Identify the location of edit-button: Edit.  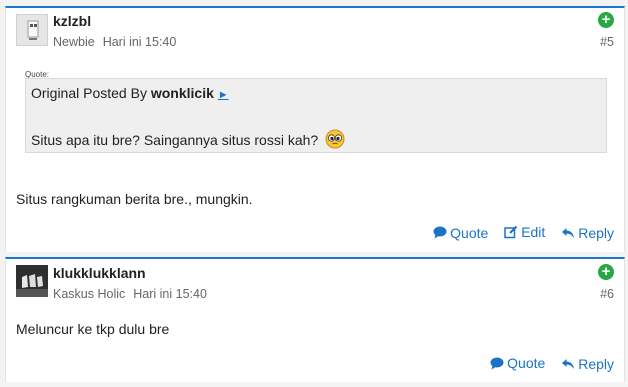
(524, 232).